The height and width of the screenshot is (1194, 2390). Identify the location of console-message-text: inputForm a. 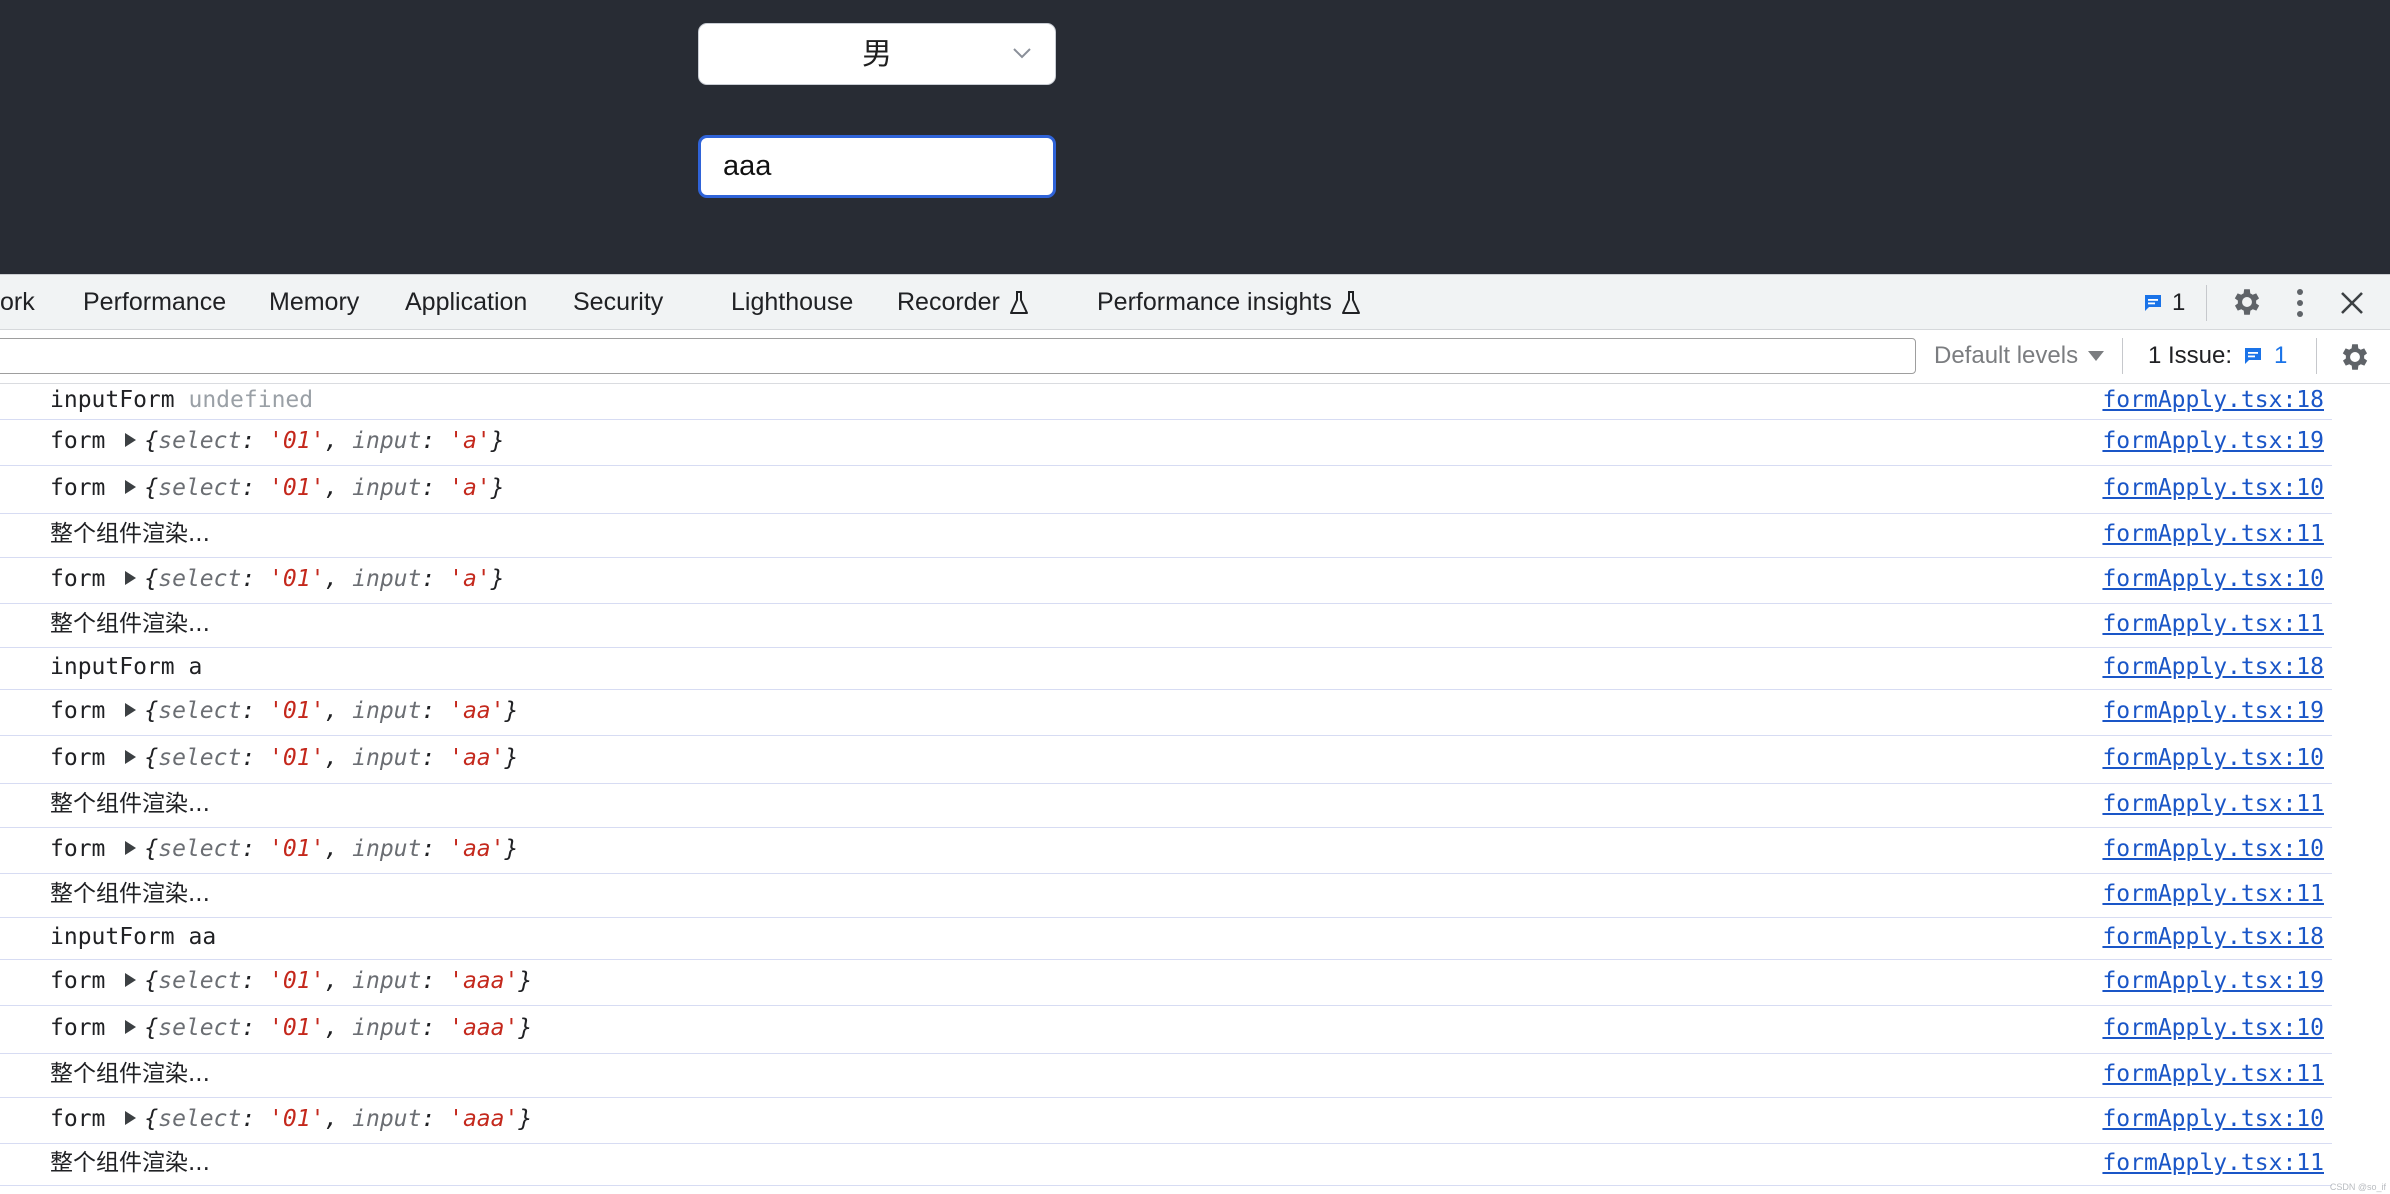
(126, 667).